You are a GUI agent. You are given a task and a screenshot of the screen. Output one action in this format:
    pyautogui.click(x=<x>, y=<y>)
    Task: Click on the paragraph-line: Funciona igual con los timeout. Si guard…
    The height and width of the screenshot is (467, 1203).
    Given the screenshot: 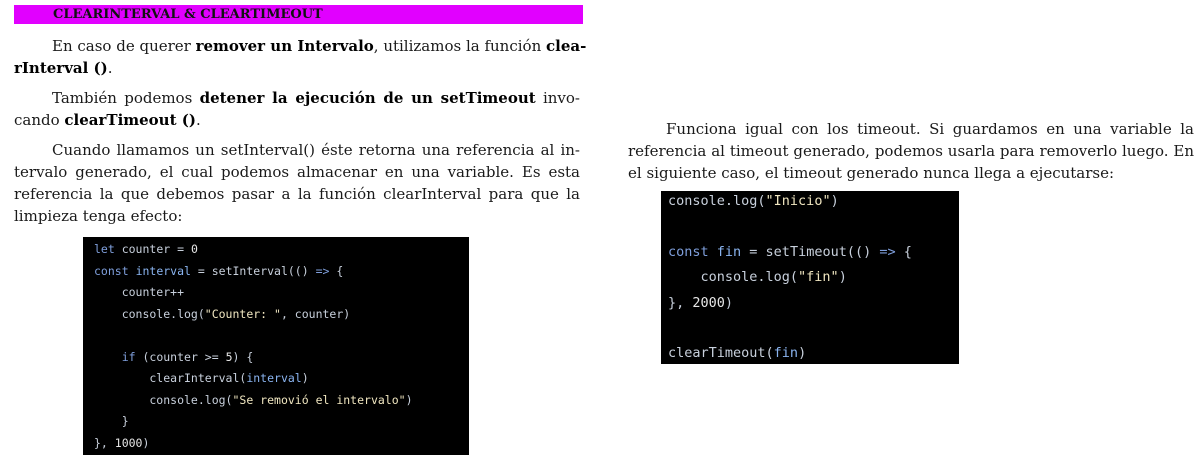 What is the action you would take?
    pyautogui.click(x=930, y=129)
    